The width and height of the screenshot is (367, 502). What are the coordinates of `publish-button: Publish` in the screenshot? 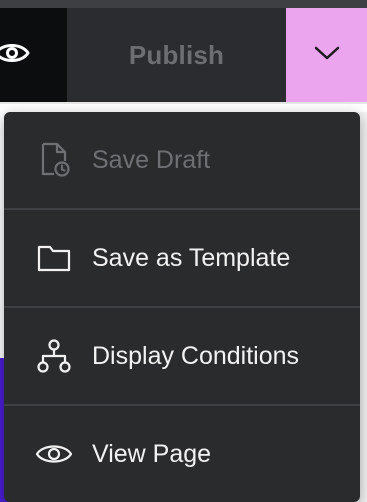 It's located at (176, 55).